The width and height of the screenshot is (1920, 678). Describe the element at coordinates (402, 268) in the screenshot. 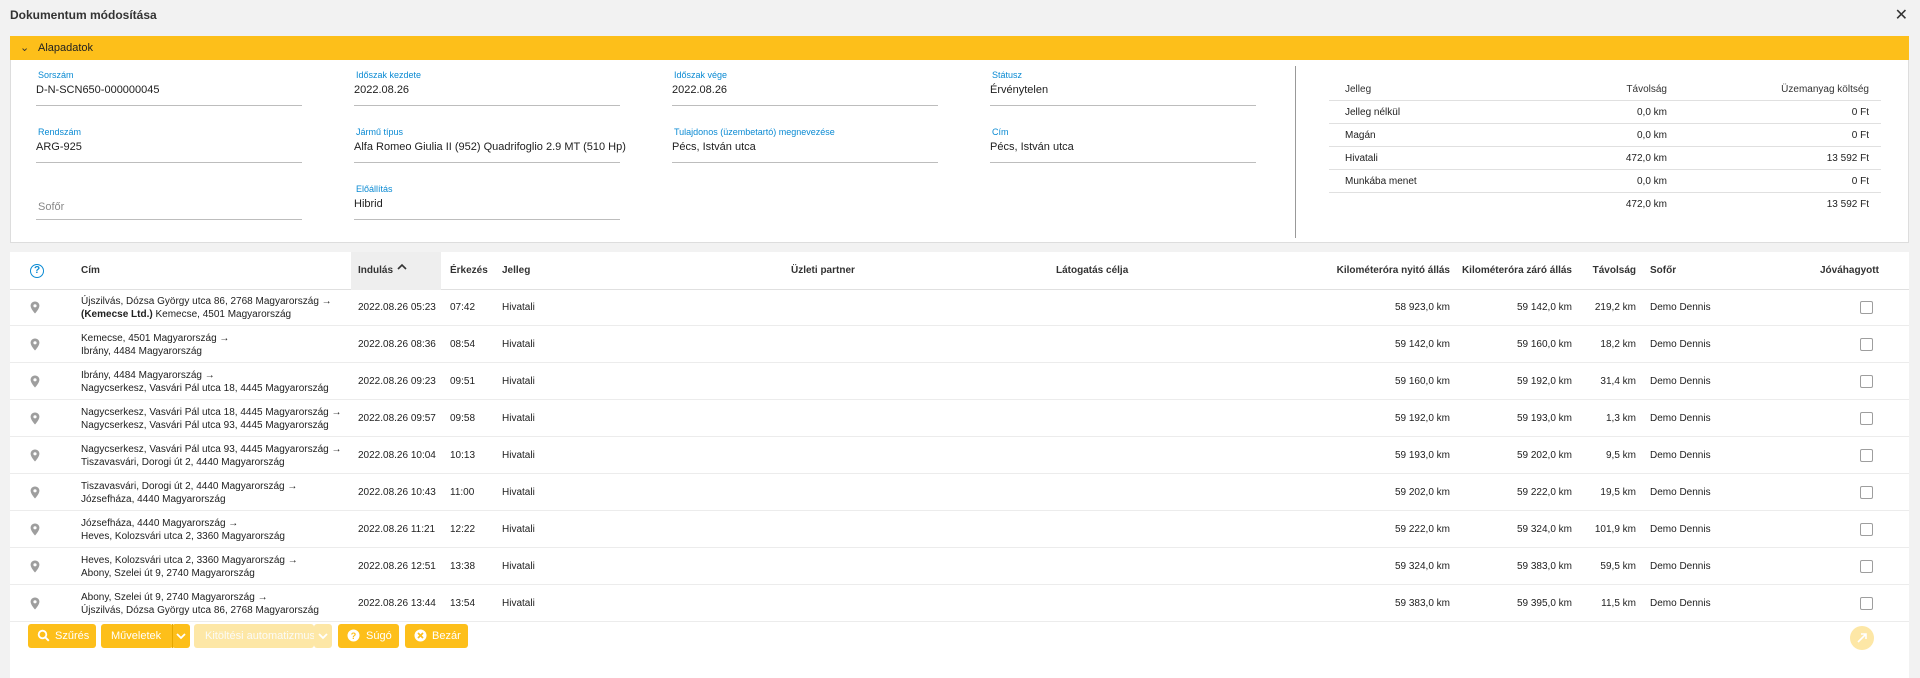

I see `sort-ascending-icon` at that location.